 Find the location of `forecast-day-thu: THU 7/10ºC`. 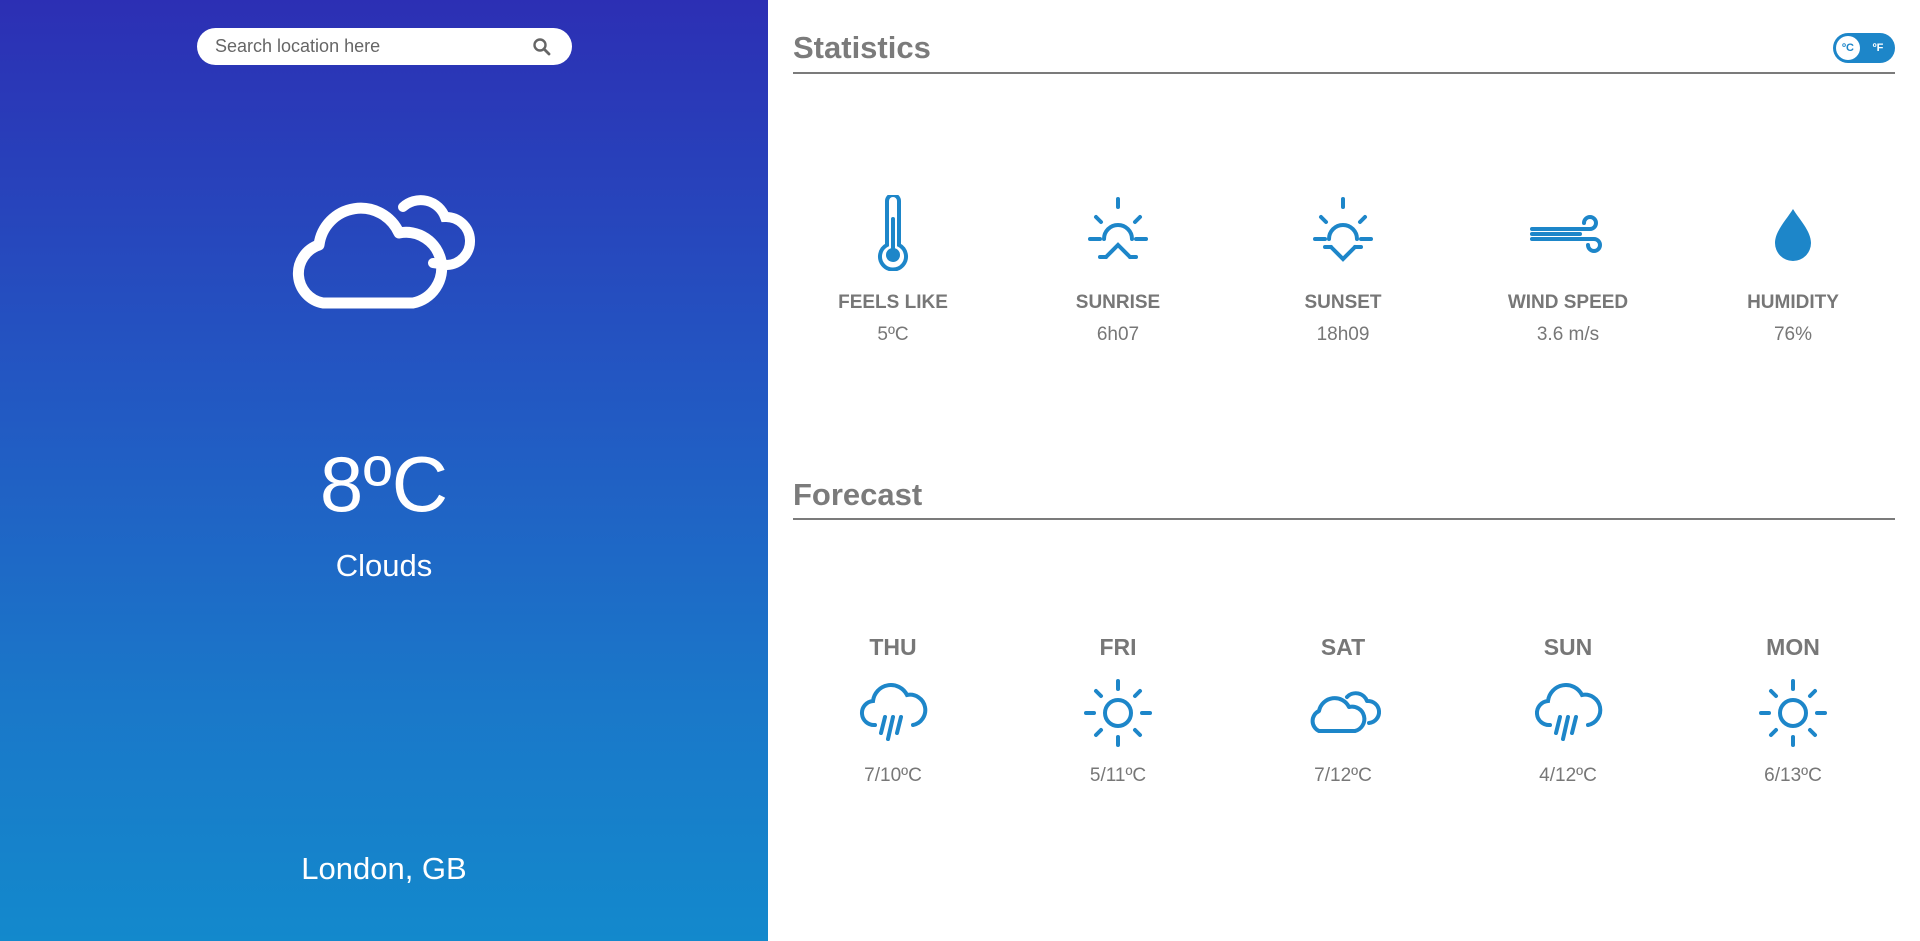

forecast-day-thu: THU 7/10ºC is located at coordinates (893, 710).